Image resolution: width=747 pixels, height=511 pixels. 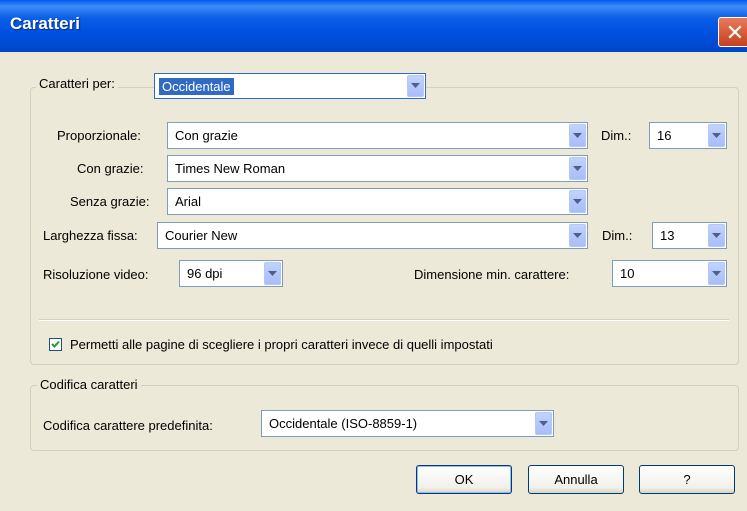 I want to click on size-value-1: 16, so click(x=664, y=135).